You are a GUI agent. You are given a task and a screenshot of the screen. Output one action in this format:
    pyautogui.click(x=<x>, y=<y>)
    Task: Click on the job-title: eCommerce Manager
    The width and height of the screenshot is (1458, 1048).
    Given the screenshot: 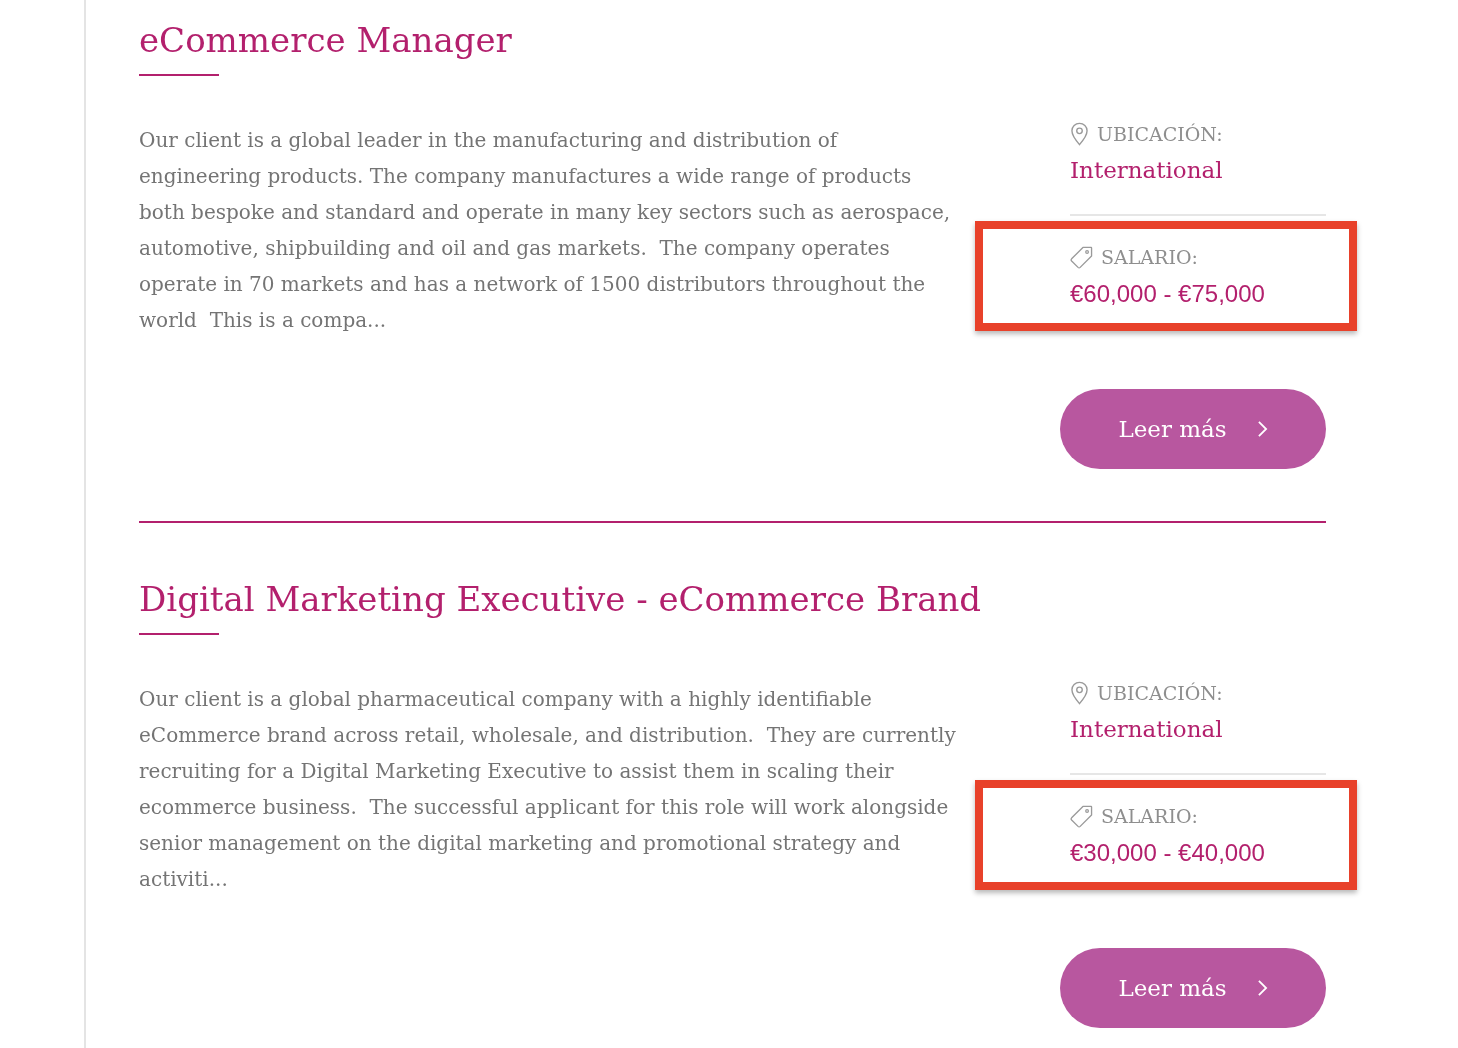 What is the action you would take?
    pyautogui.click(x=732, y=40)
    